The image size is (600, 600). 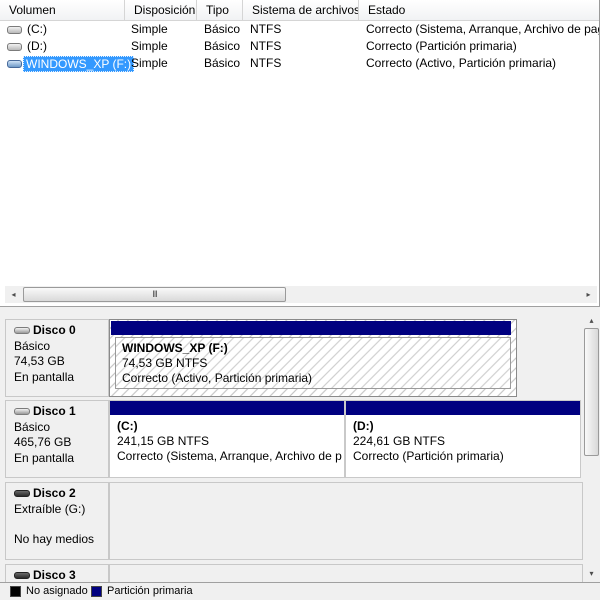 What do you see at coordinates (591, 392) in the screenshot?
I see `vertical-scroll-thumb` at bounding box center [591, 392].